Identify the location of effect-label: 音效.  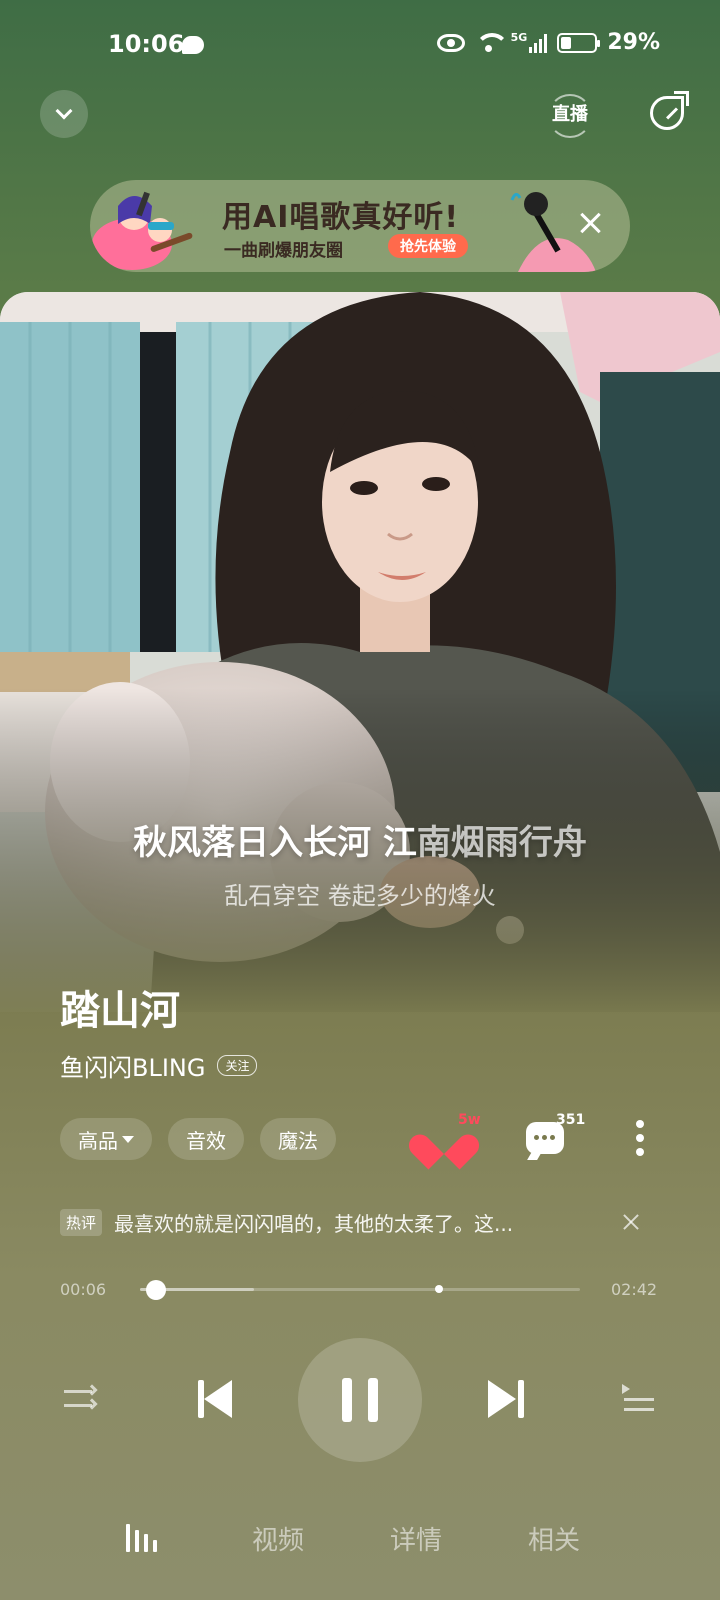
(206, 1140).